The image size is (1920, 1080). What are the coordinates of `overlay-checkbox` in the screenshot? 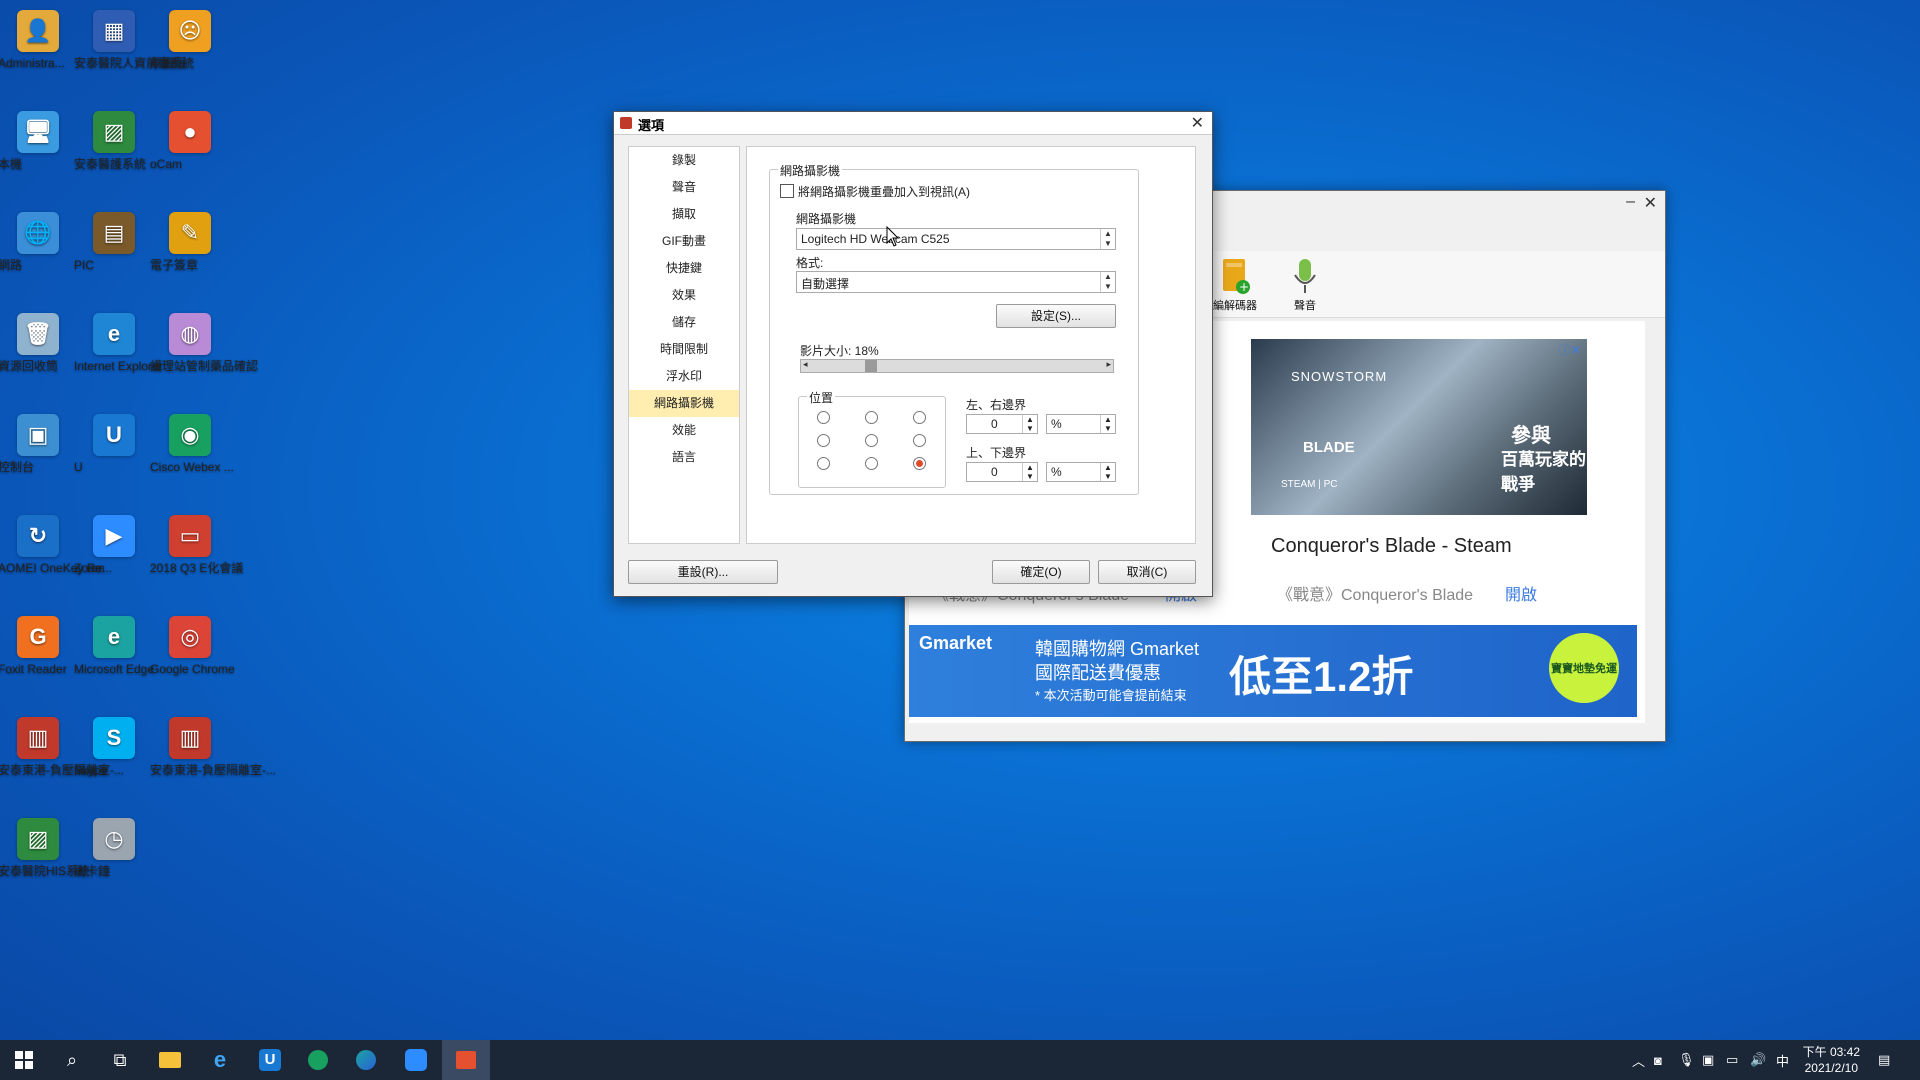 It's located at (787, 191).